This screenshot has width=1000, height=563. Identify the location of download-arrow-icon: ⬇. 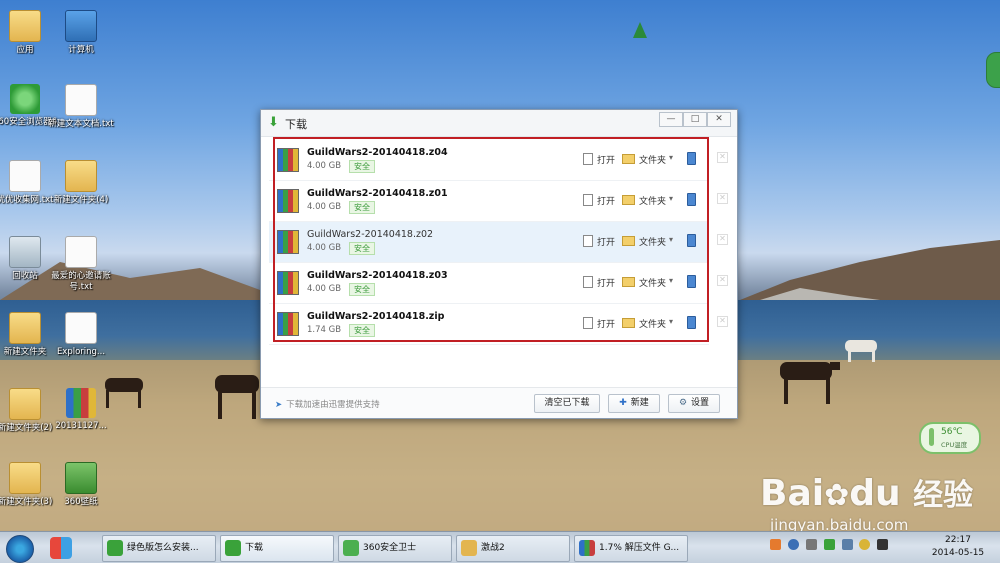
(273, 122).